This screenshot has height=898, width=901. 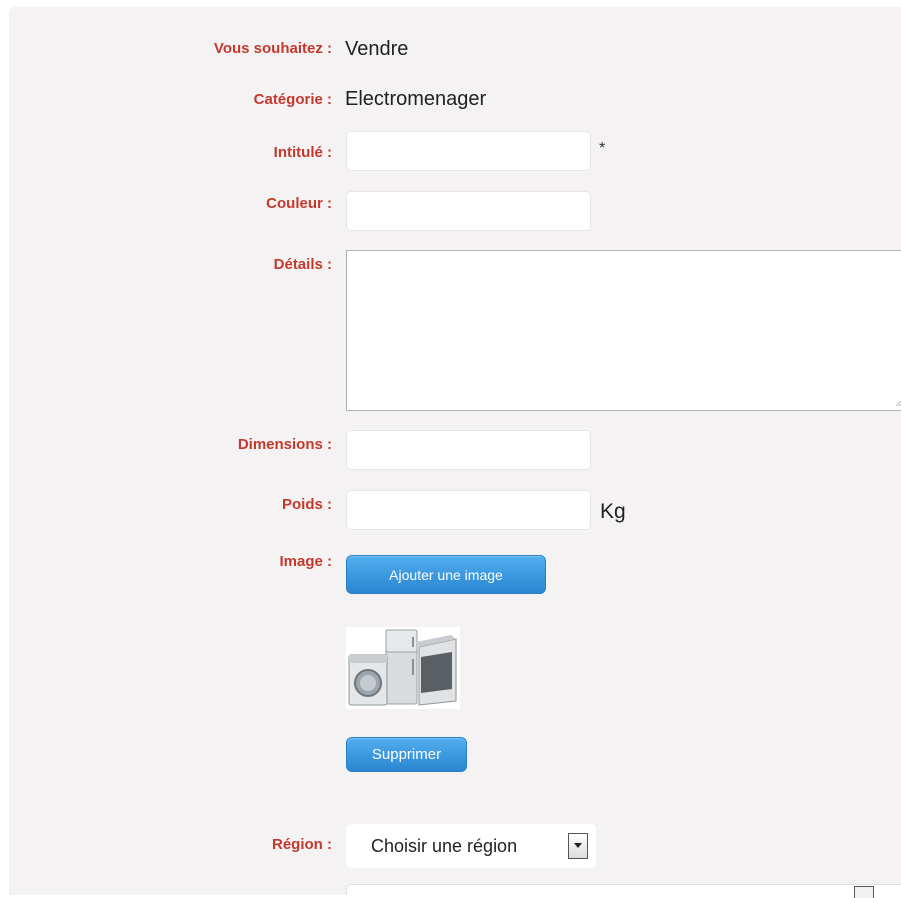 What do you see at coordinates (468, 450) in the screenshot?
I see `dimensions-input` at bounding box center [468, 450].